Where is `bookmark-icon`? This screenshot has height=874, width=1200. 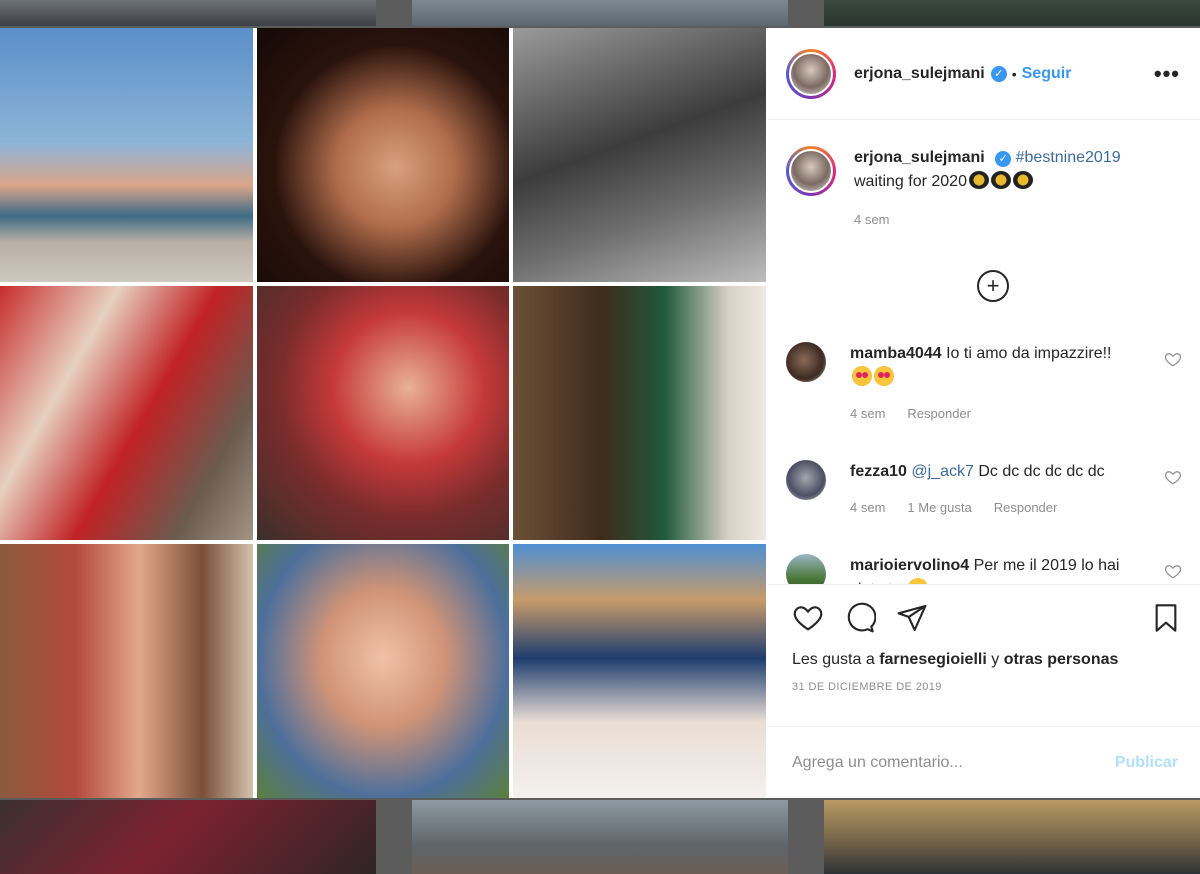 bookmark-icon is located at coordinates (1166, 618).